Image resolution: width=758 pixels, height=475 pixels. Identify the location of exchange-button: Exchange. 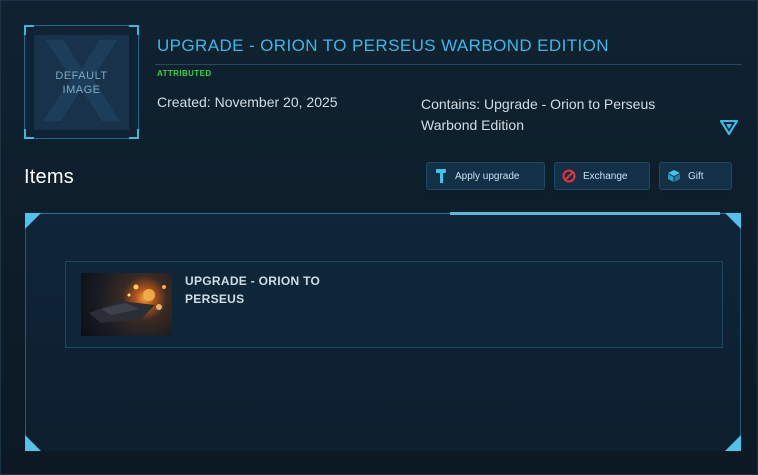
(602, 176).